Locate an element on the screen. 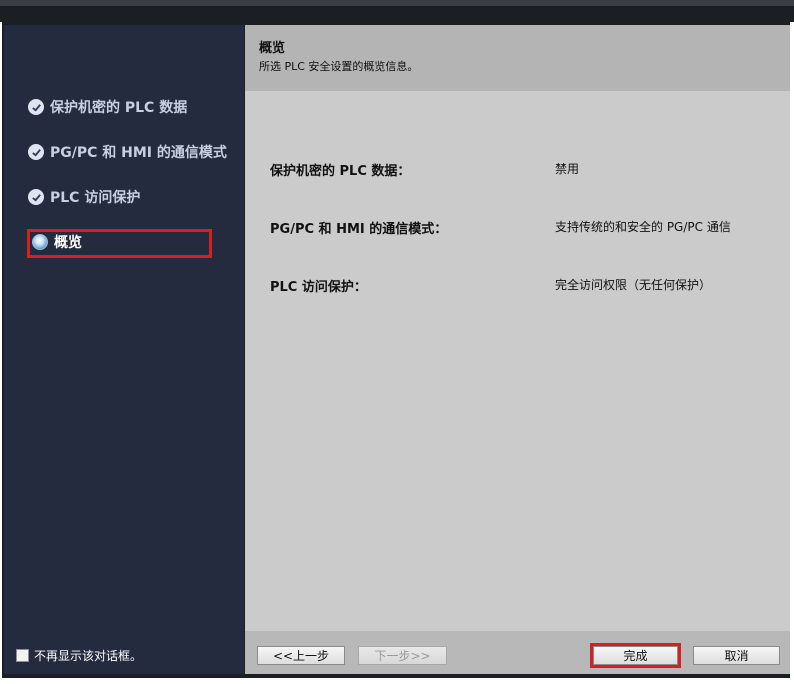  sidebar-step-label: PG/PC 和 HMI 的通信模式 is located at coordinates (138, 153).